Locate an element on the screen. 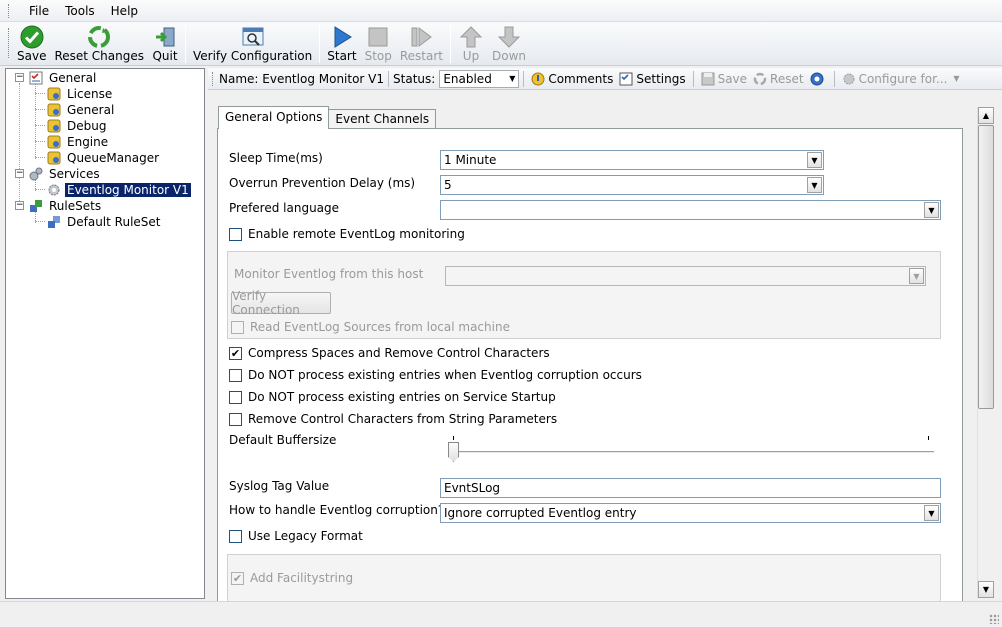 The image size is (1002, 627). configure-for-button: Configure for... ▼ is located at coordinates (901, 79).